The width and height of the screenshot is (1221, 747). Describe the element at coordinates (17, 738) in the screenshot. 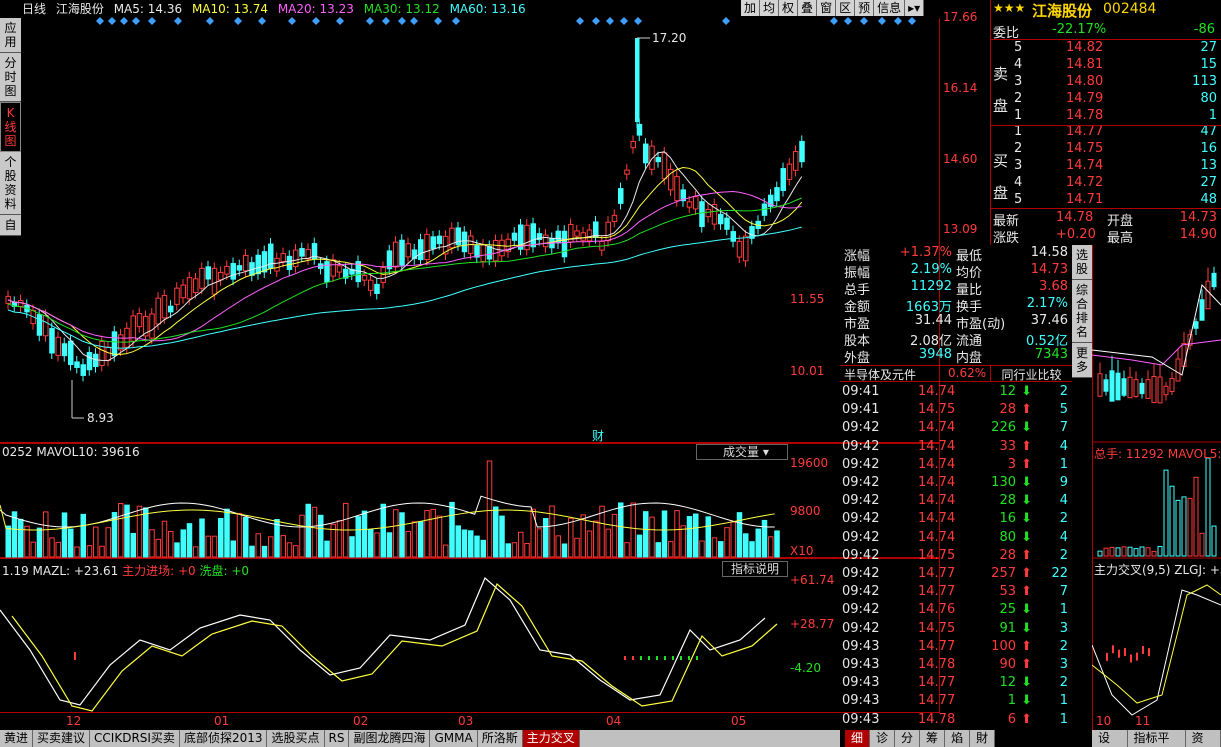

I see `bottom-tab-0: 黄进` at that location.